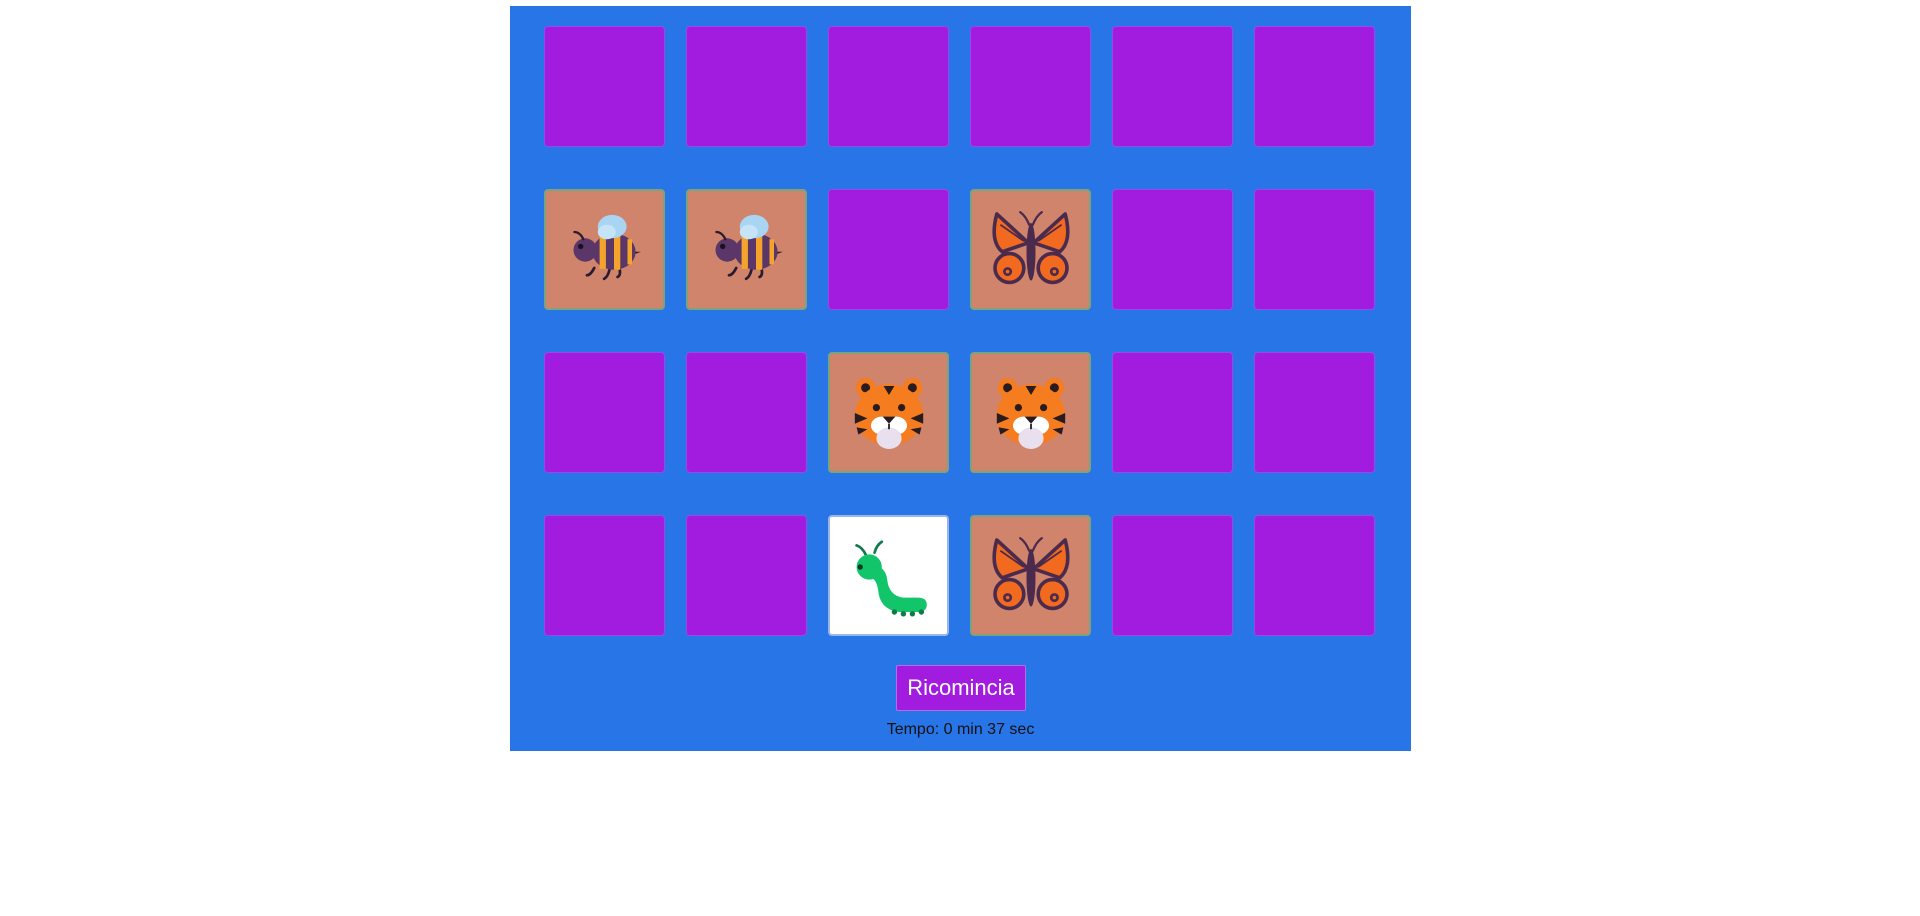 Image resolution: width=1920 pixels, height=916 pixels. I want to click on restart-button: Ricomincia, so click(961, 688).